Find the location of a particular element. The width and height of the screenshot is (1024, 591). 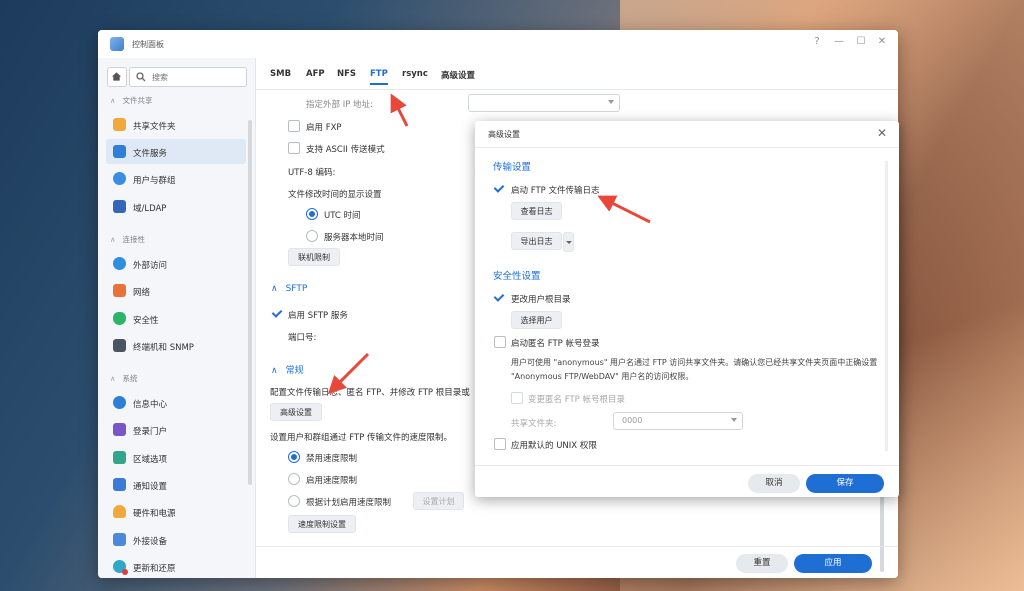

general-section-title: 常规 is located at coordinates (294, 371).